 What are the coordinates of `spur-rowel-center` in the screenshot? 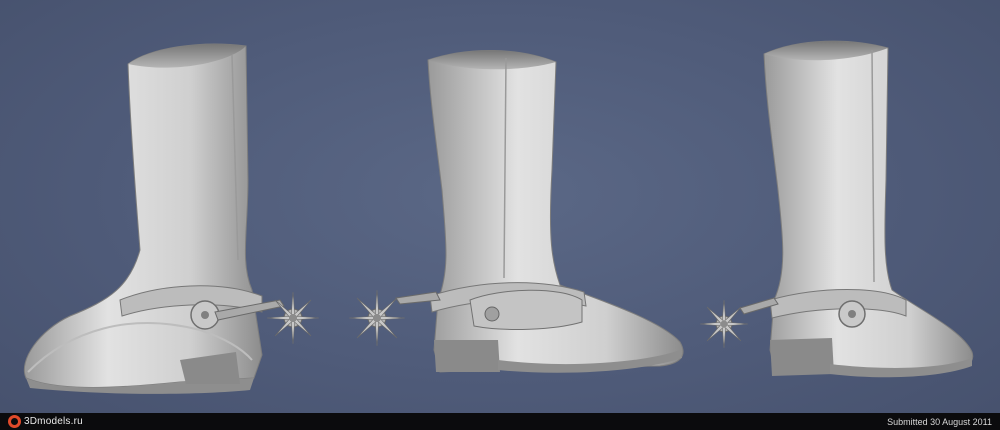 It's located at (377, 318).